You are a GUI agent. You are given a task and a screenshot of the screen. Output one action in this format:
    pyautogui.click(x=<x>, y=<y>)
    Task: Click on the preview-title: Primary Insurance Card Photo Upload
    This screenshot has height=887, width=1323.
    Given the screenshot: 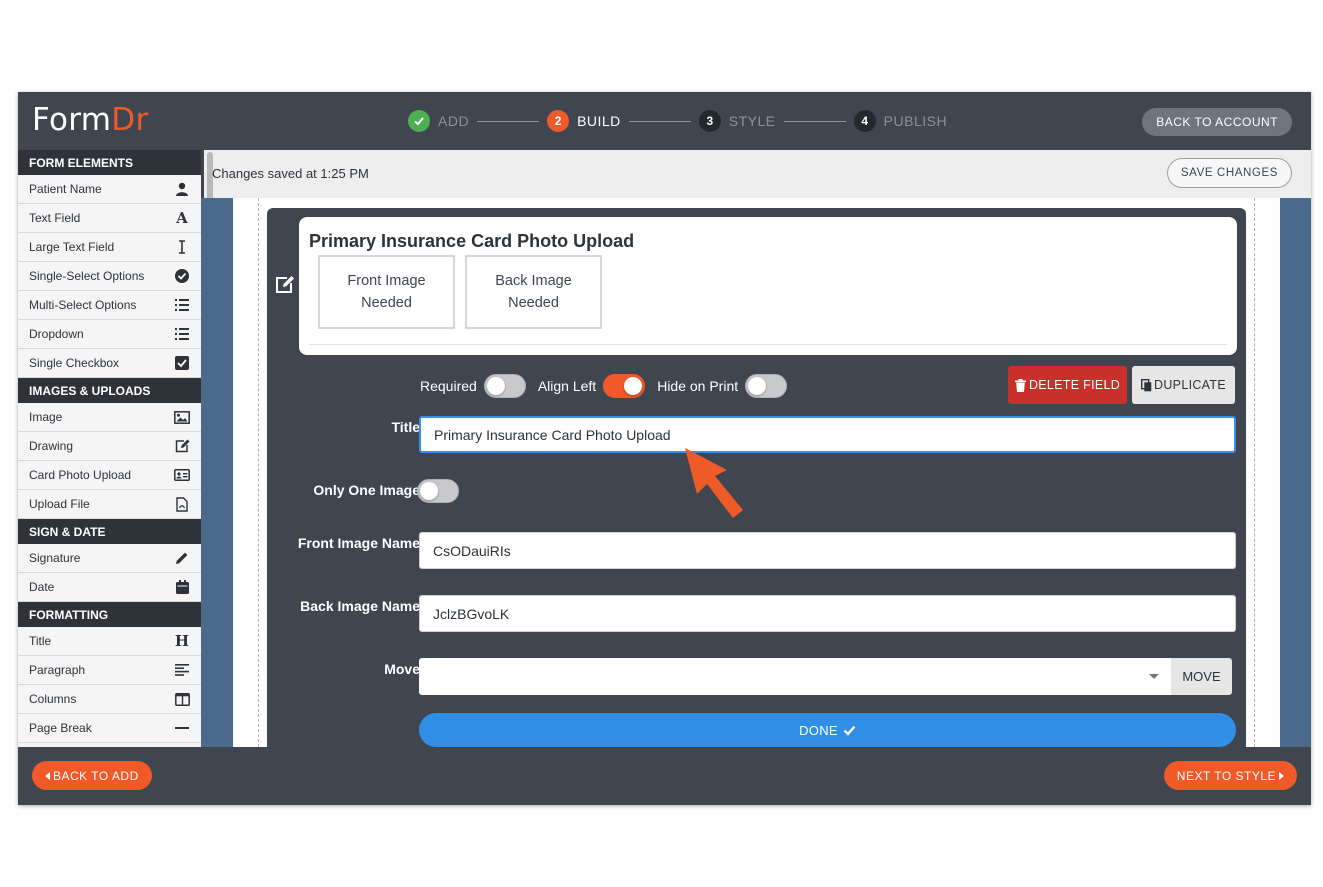 What is the action you would take?
    pyautogui.click(x=472, y=241)
    